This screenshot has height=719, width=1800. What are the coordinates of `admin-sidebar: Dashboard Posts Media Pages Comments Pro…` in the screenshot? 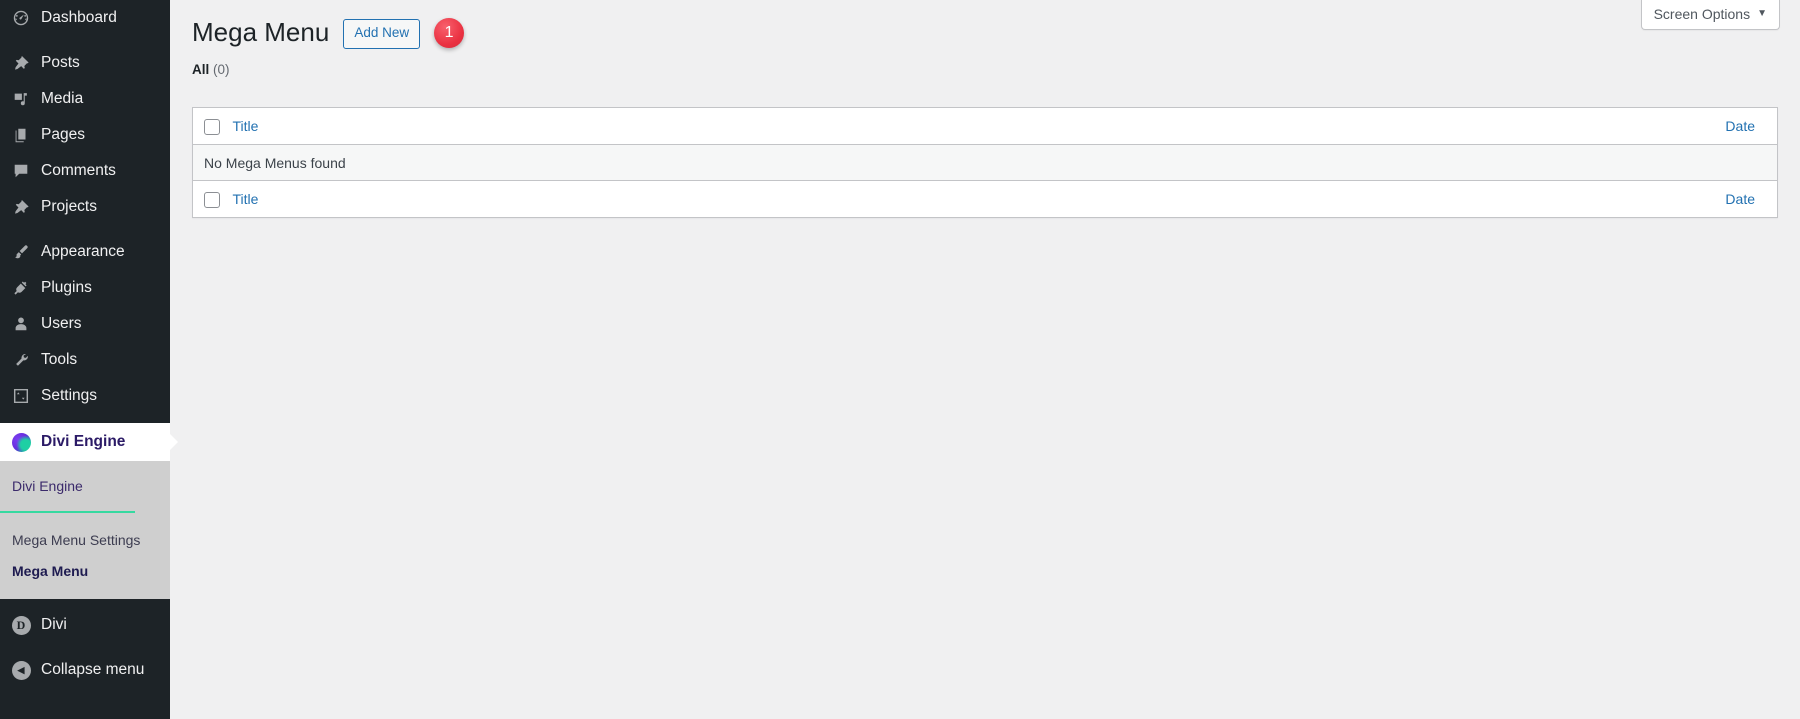 It's located at (89, 359).